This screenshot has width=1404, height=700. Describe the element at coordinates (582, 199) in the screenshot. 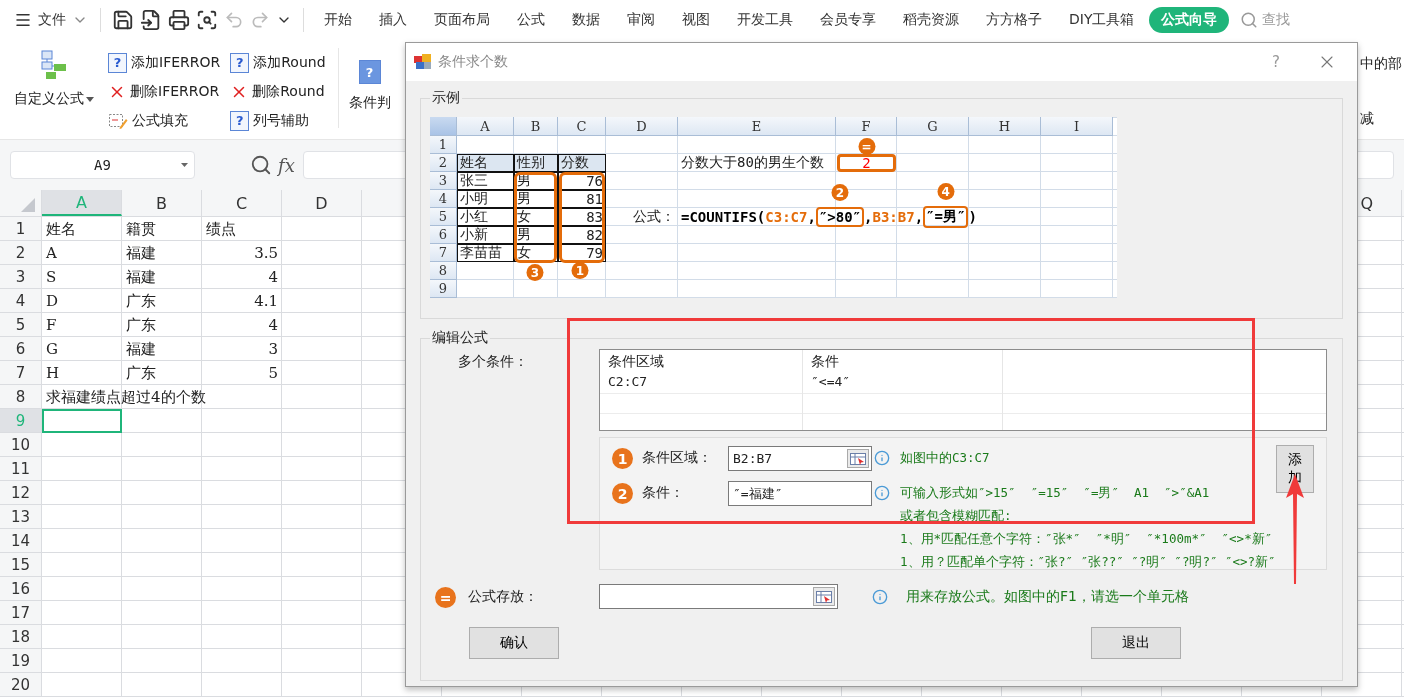

I see `table-cell: 81` at that location.